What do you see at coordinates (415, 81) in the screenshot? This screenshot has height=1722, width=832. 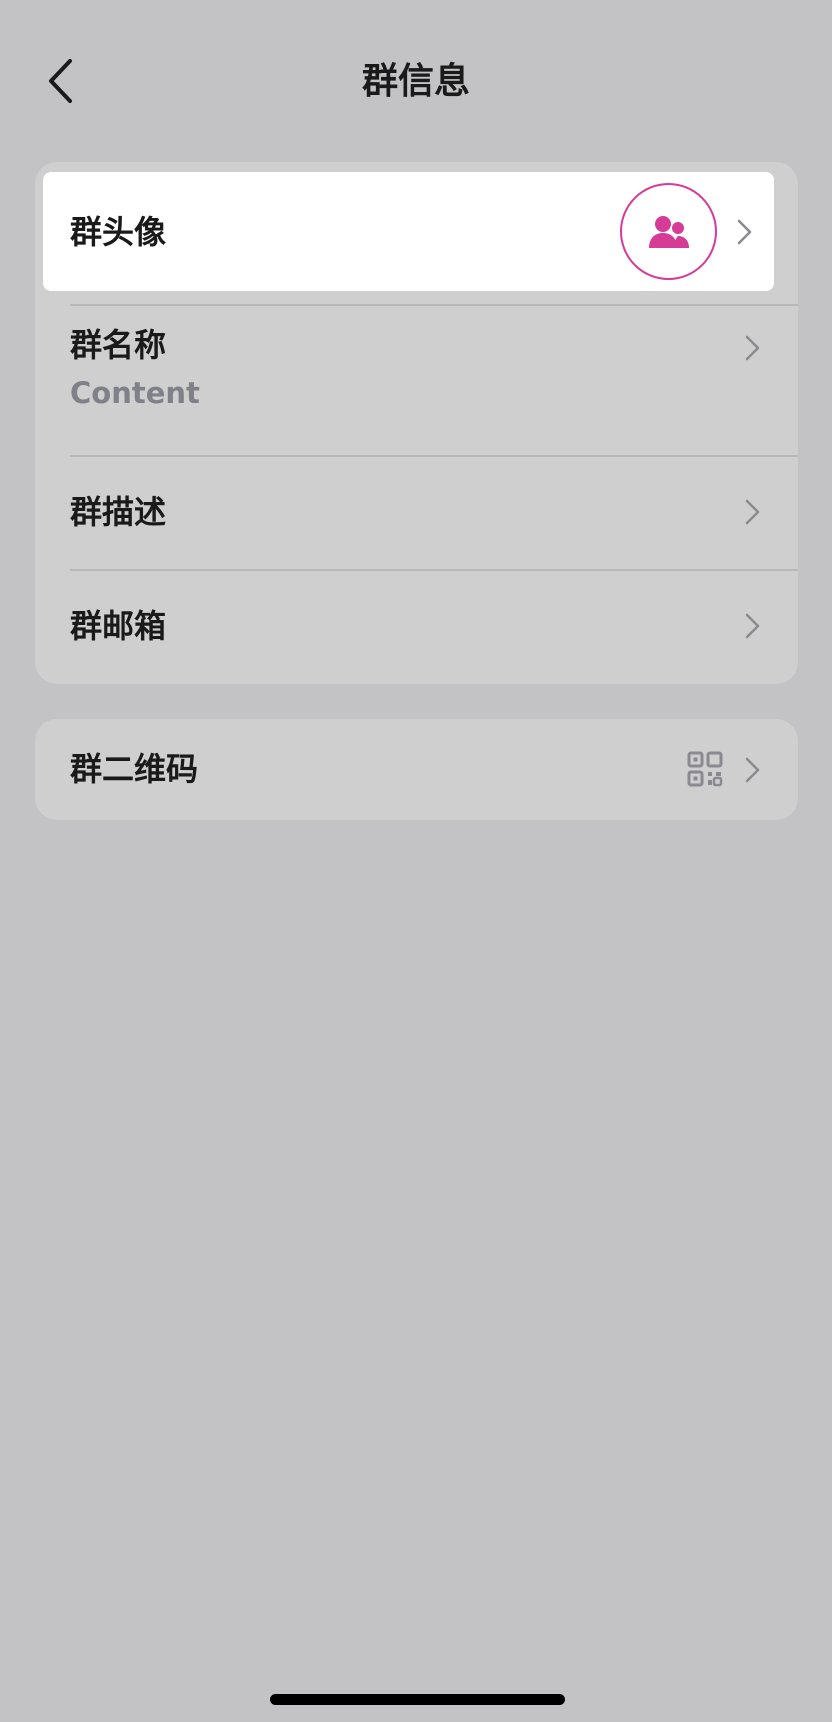 I see `page-title: 群信息` at bounding box center [415, 81].